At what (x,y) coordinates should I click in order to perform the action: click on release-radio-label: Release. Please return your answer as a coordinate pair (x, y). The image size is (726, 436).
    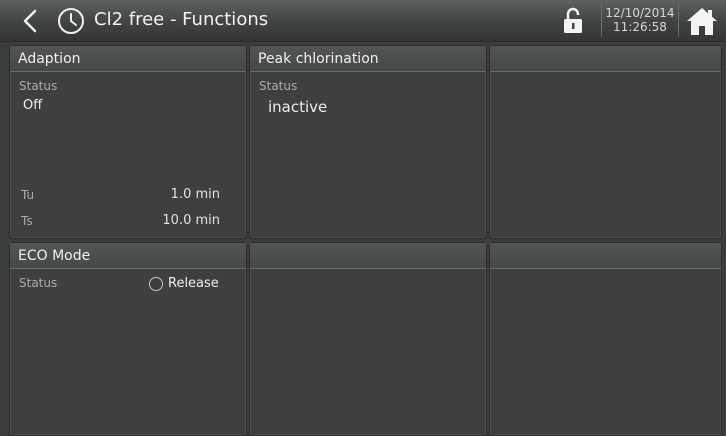
    Looking at the image, I should click on (193, 283).